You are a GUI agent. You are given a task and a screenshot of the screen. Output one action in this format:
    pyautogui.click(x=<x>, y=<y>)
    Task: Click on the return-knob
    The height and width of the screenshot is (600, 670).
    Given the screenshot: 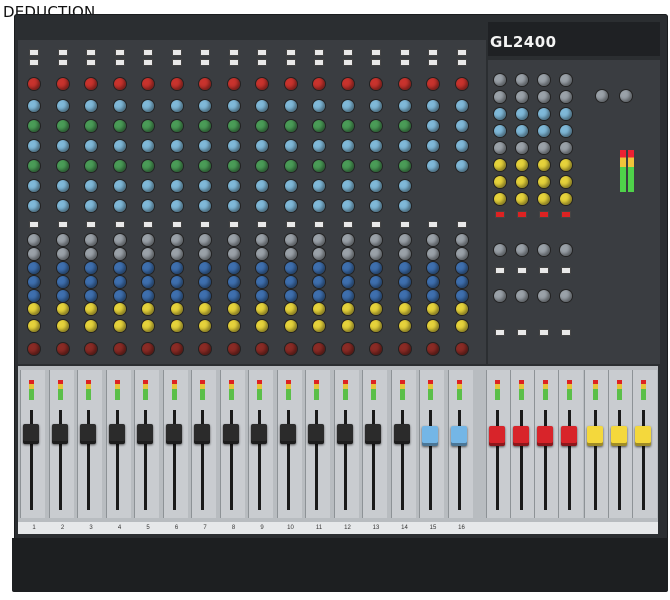 What is the action you would take?
    pyautogui.click(x=522, y=296)
    